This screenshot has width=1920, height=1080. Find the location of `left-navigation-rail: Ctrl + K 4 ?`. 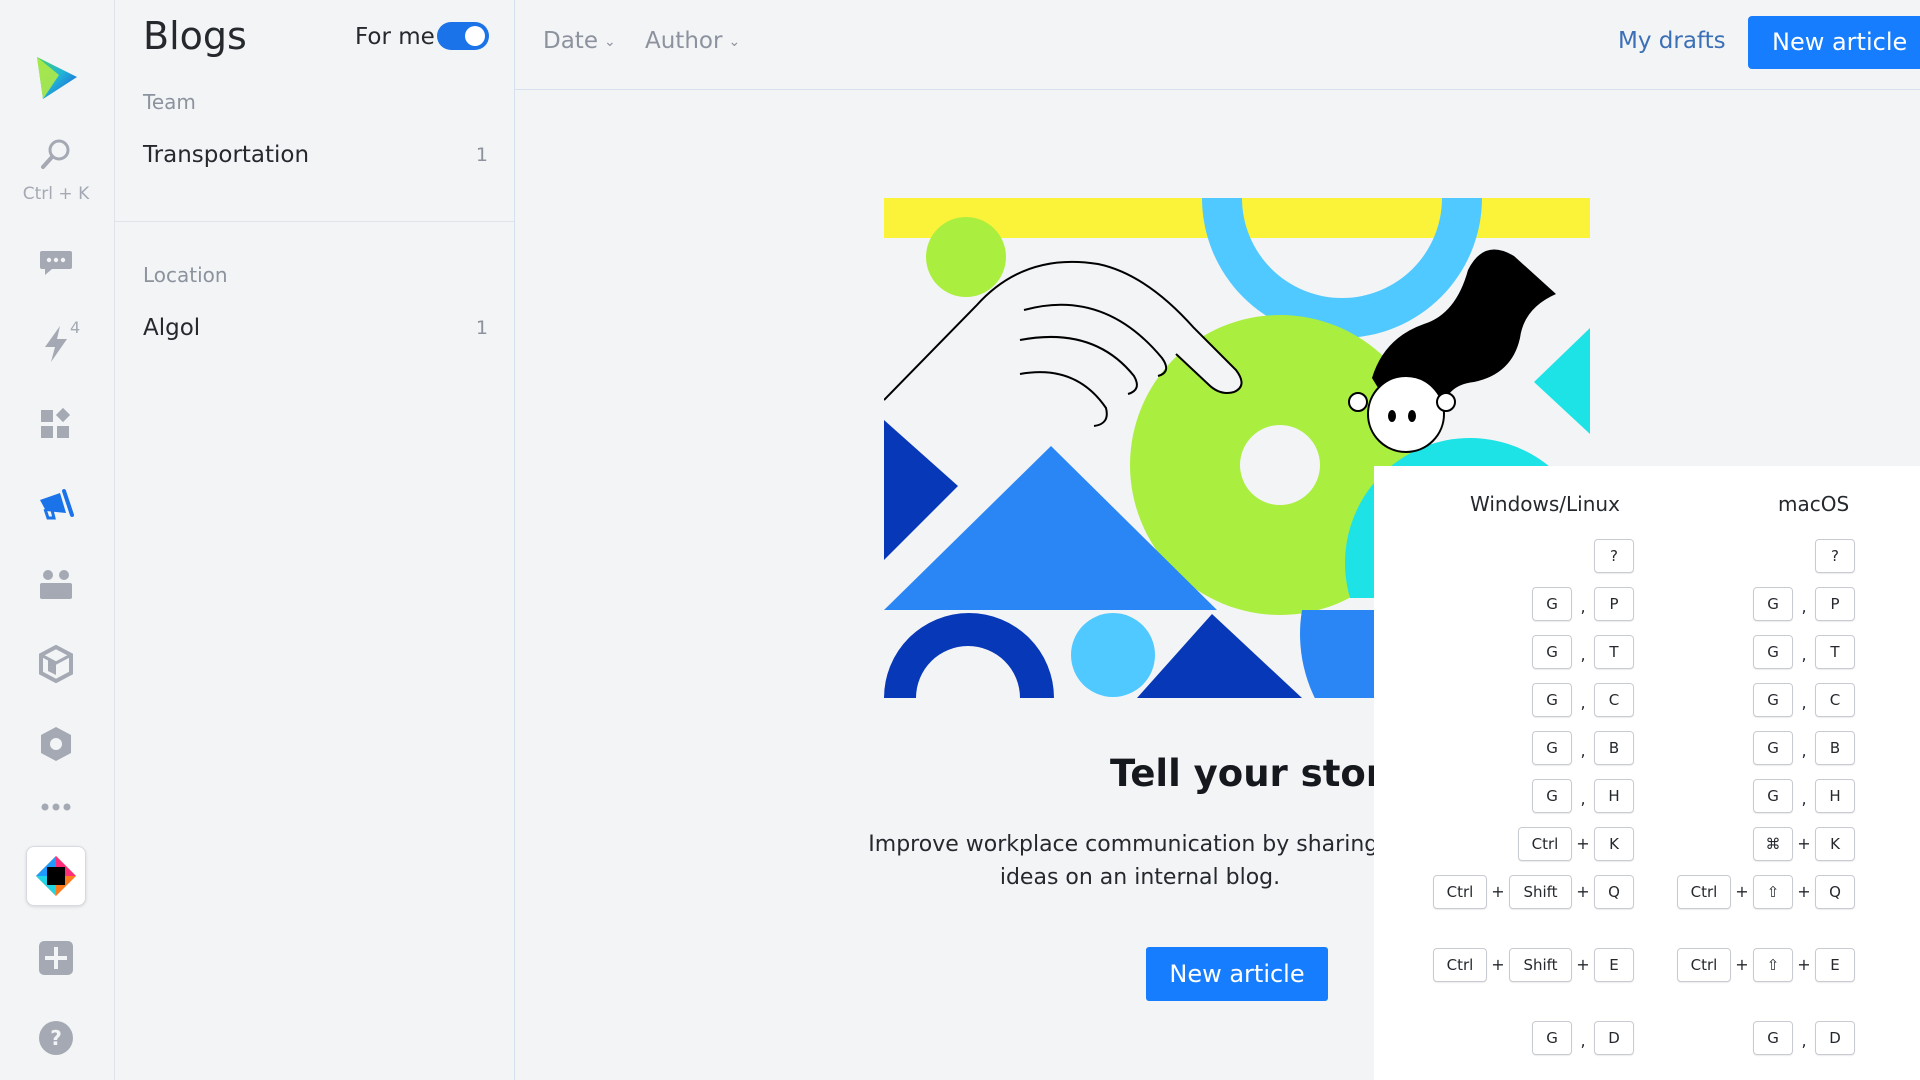

left-navigation-rail: Ctrl + K 4 ? is located at coordinates (57, 540).